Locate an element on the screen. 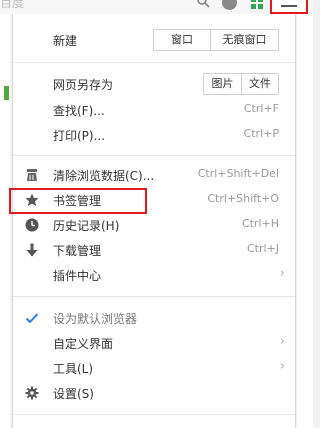  page-background-right is located at coordinates (305, 221).